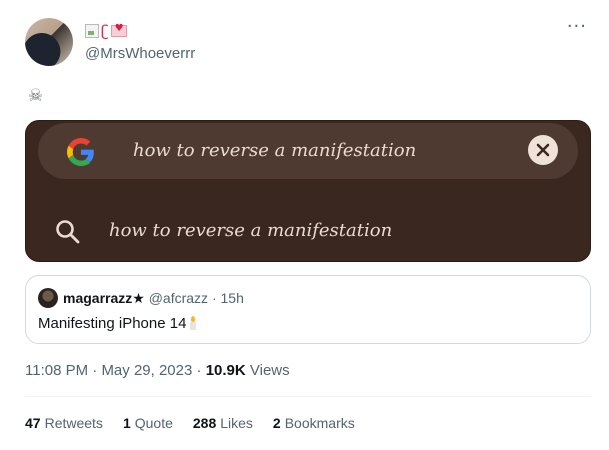 The width and height of the screenshot is (609, 450). What do you see at coordinates (92, 31) in the screenshot?
I see `broken-image-icon` at bounding box center [92, 31].